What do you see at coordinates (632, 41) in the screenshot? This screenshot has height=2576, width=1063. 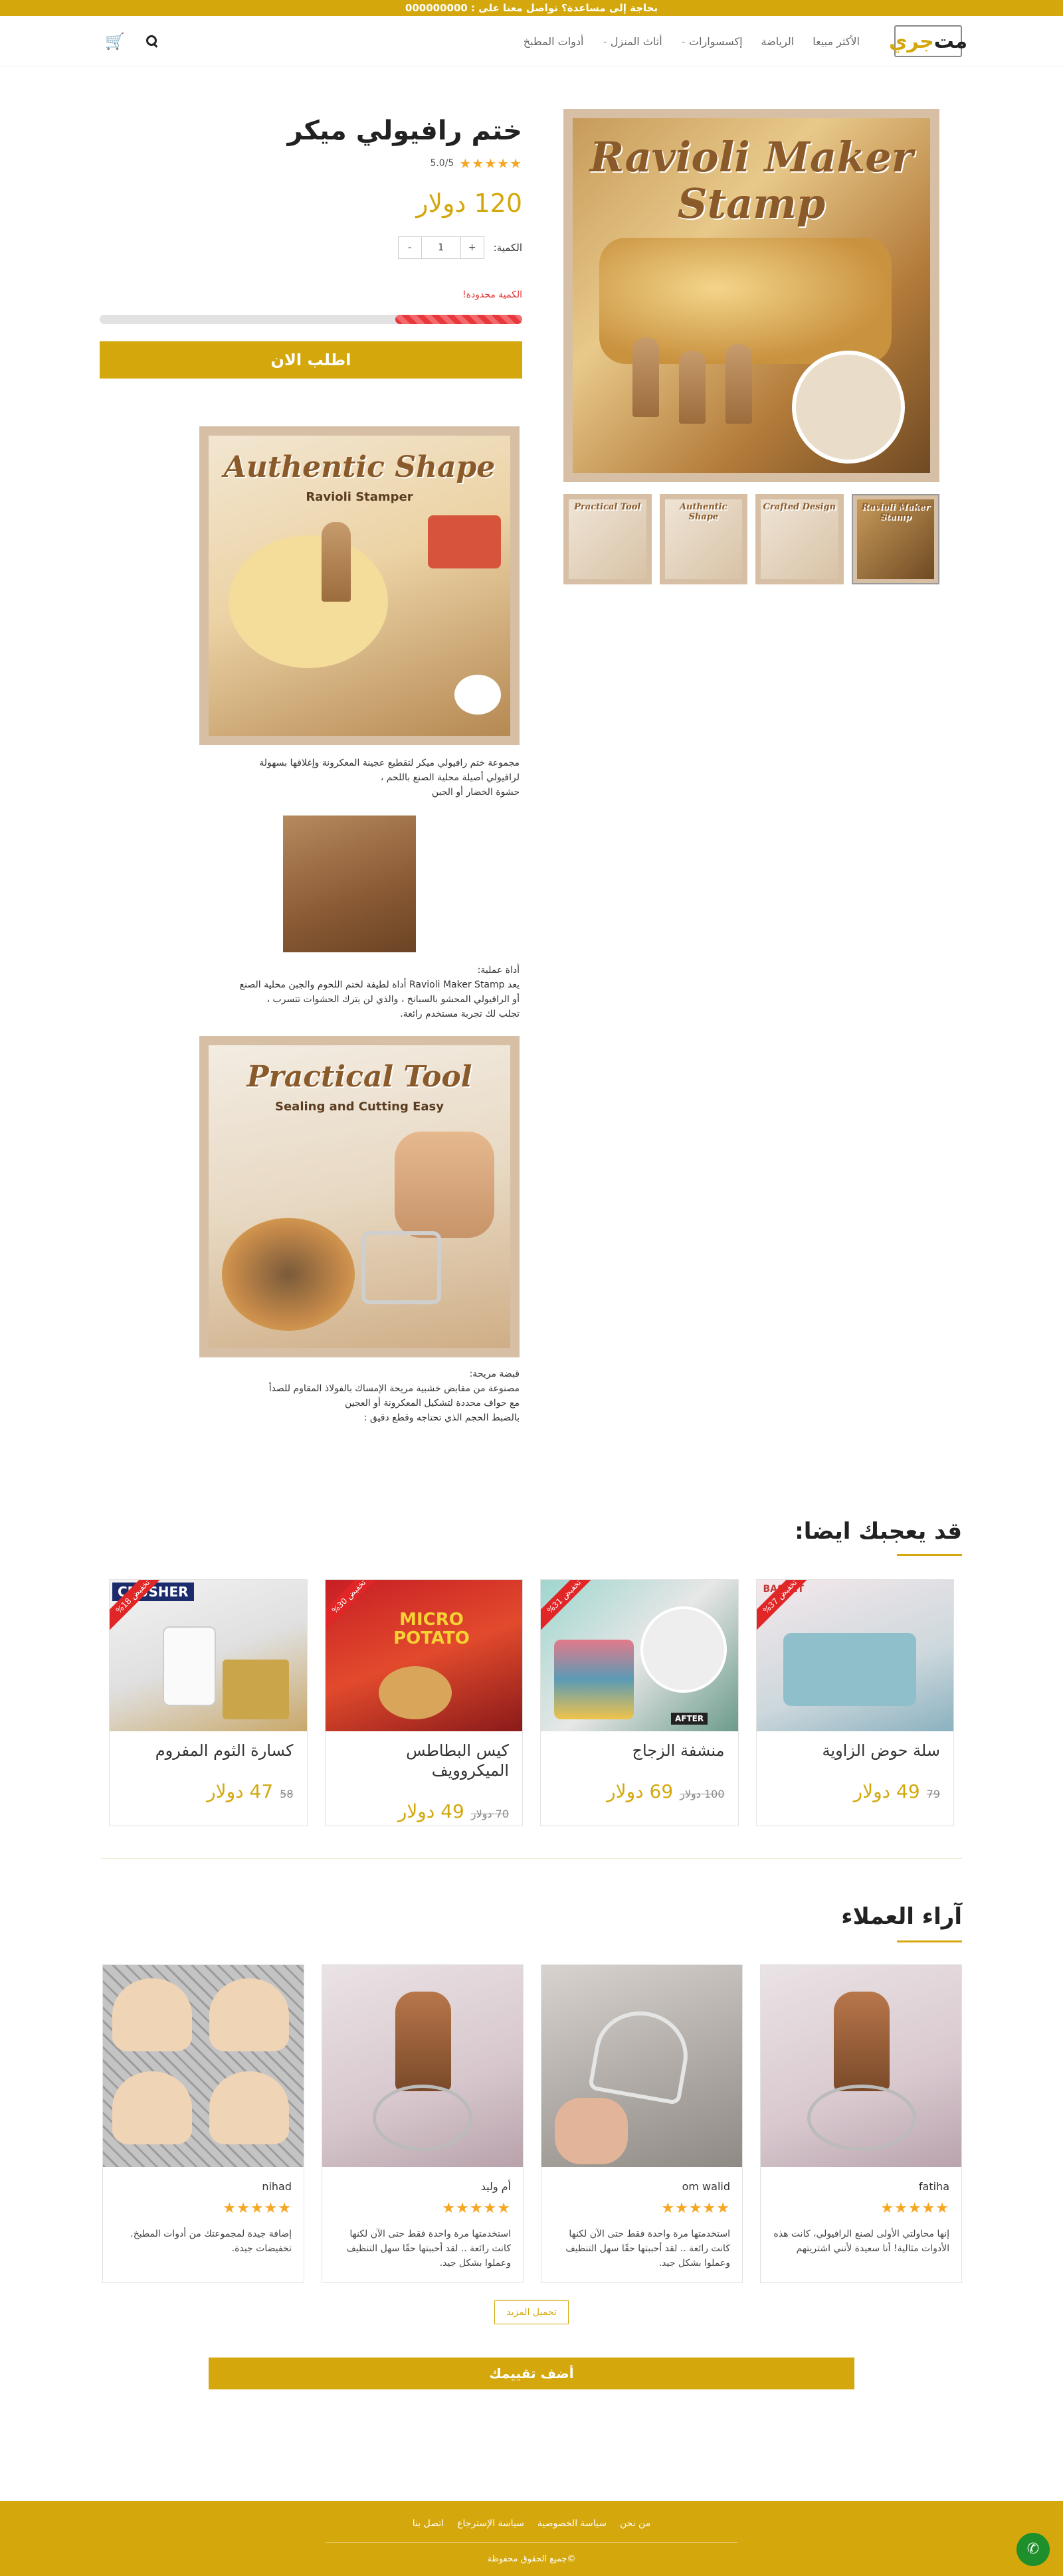 I see `nav-item-furniture: أثاث المنزل ⌄` at bounding box center [632, 41].